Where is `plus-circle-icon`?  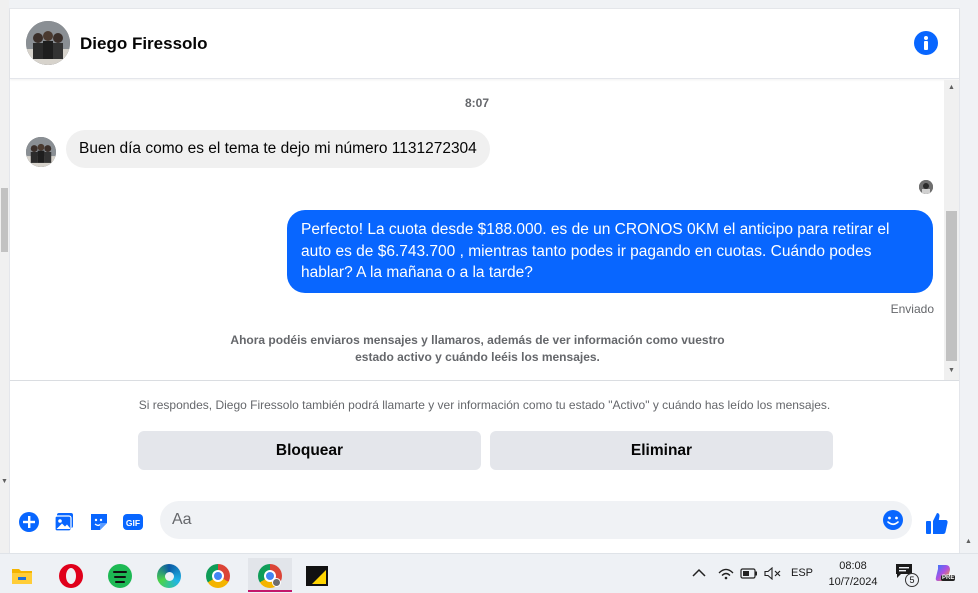 plus-circle-icon is located at coordinates (29, 522).